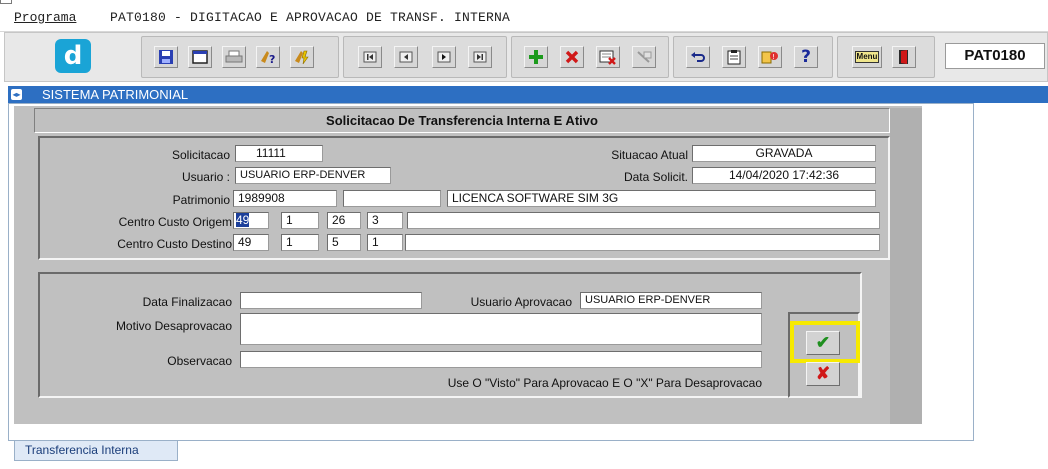 The width and height of the screenshot is (1048, 469). Describe the element at coordinates (995, 56) in the screenshot. I see `program-code-field: PAT0180` at that location.